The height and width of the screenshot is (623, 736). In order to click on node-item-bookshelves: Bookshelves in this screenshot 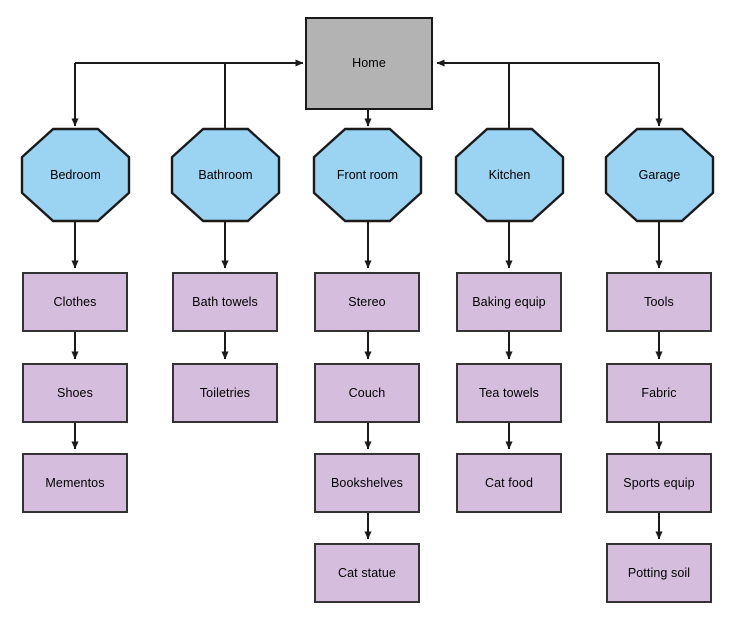, I will do `click(367, 483)`.